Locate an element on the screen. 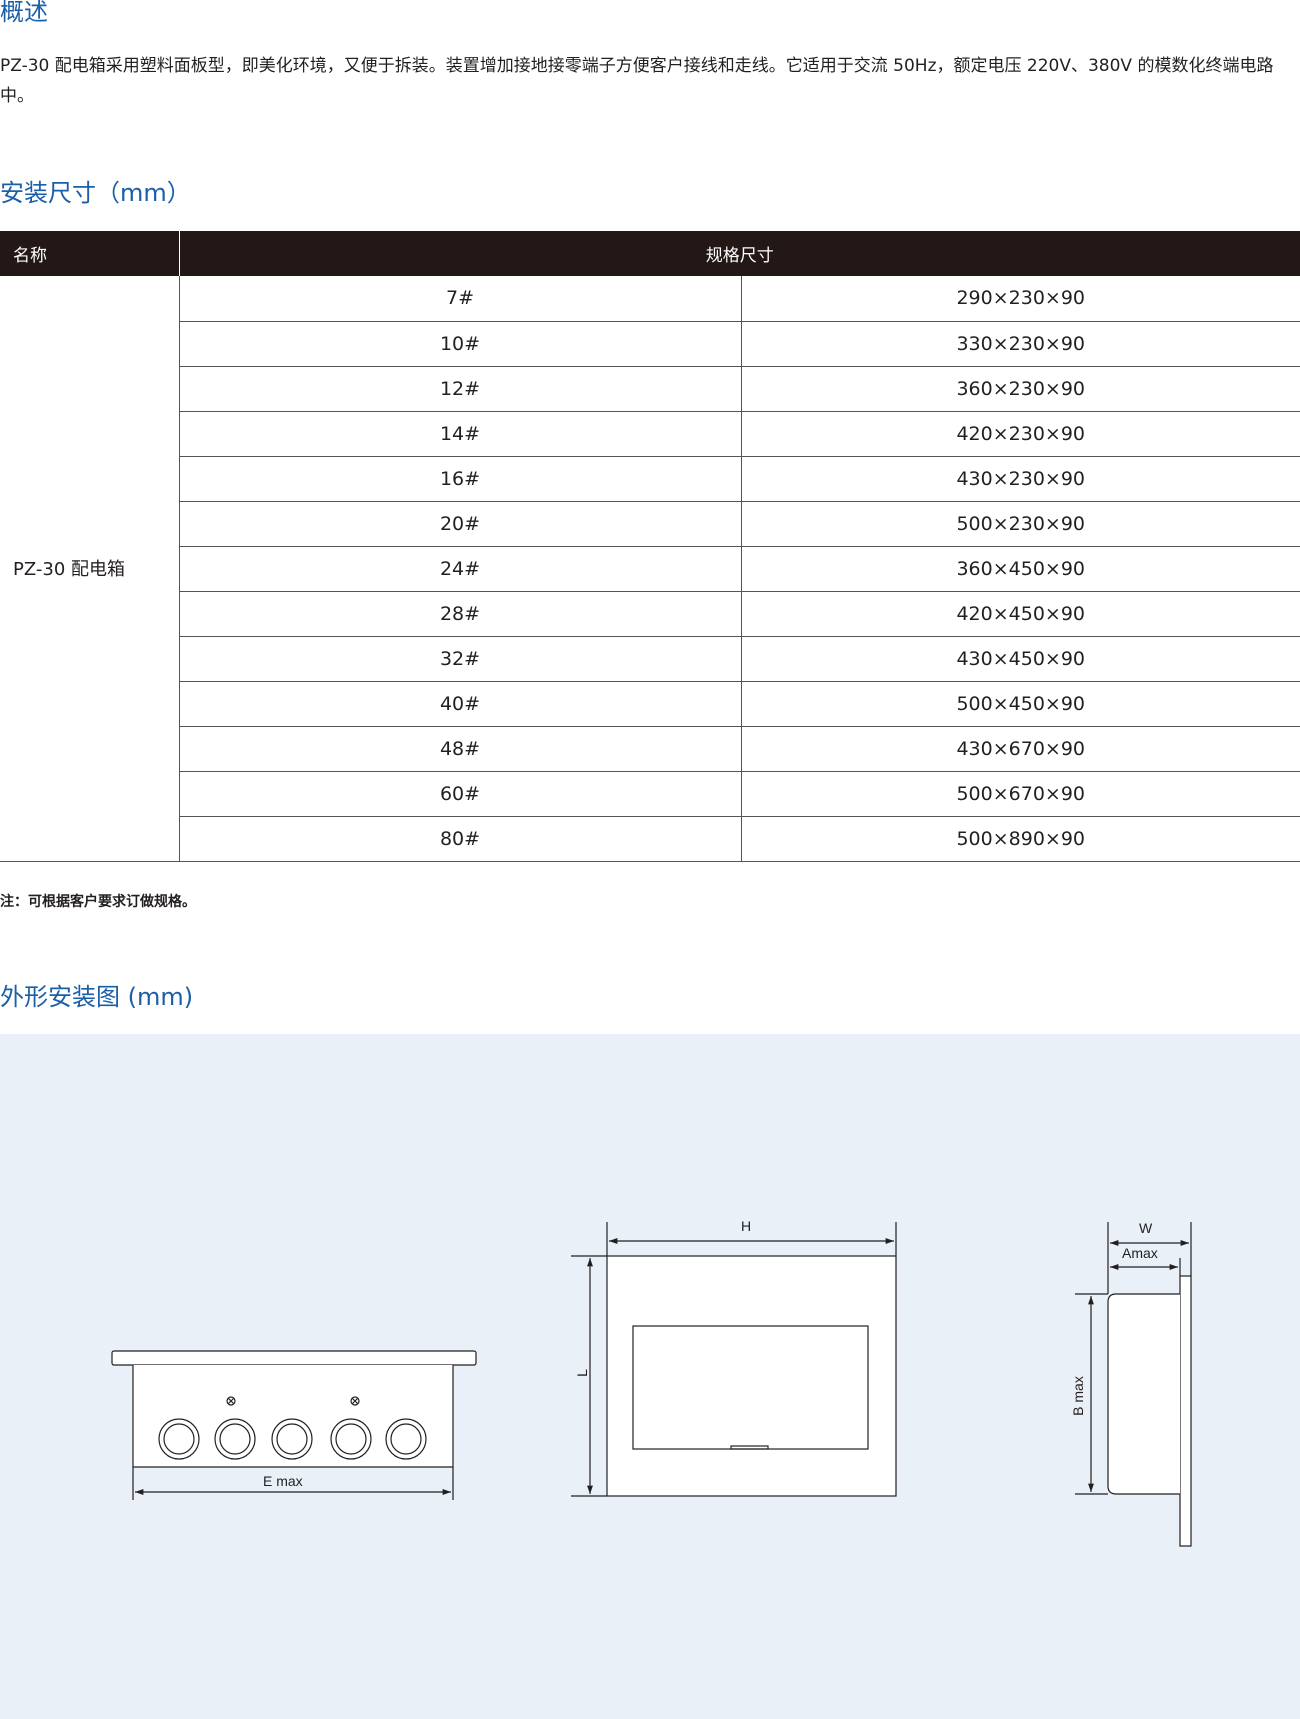 This screenshot has height=1719, width=1300. table-note: 注：可根据客户要求订做规格。 is located at coordinates (98, 902).